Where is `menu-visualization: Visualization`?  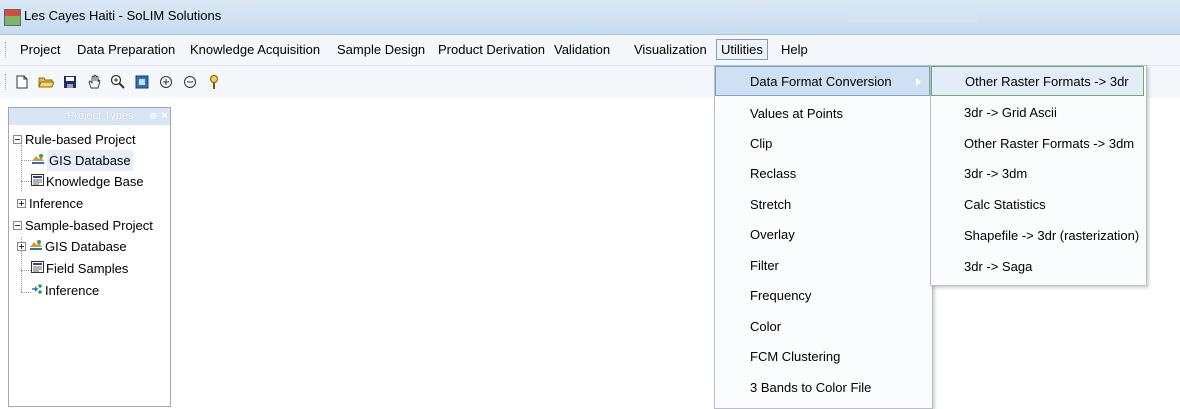
menu-visualization: Visualization is located at coordinates (670, 49).